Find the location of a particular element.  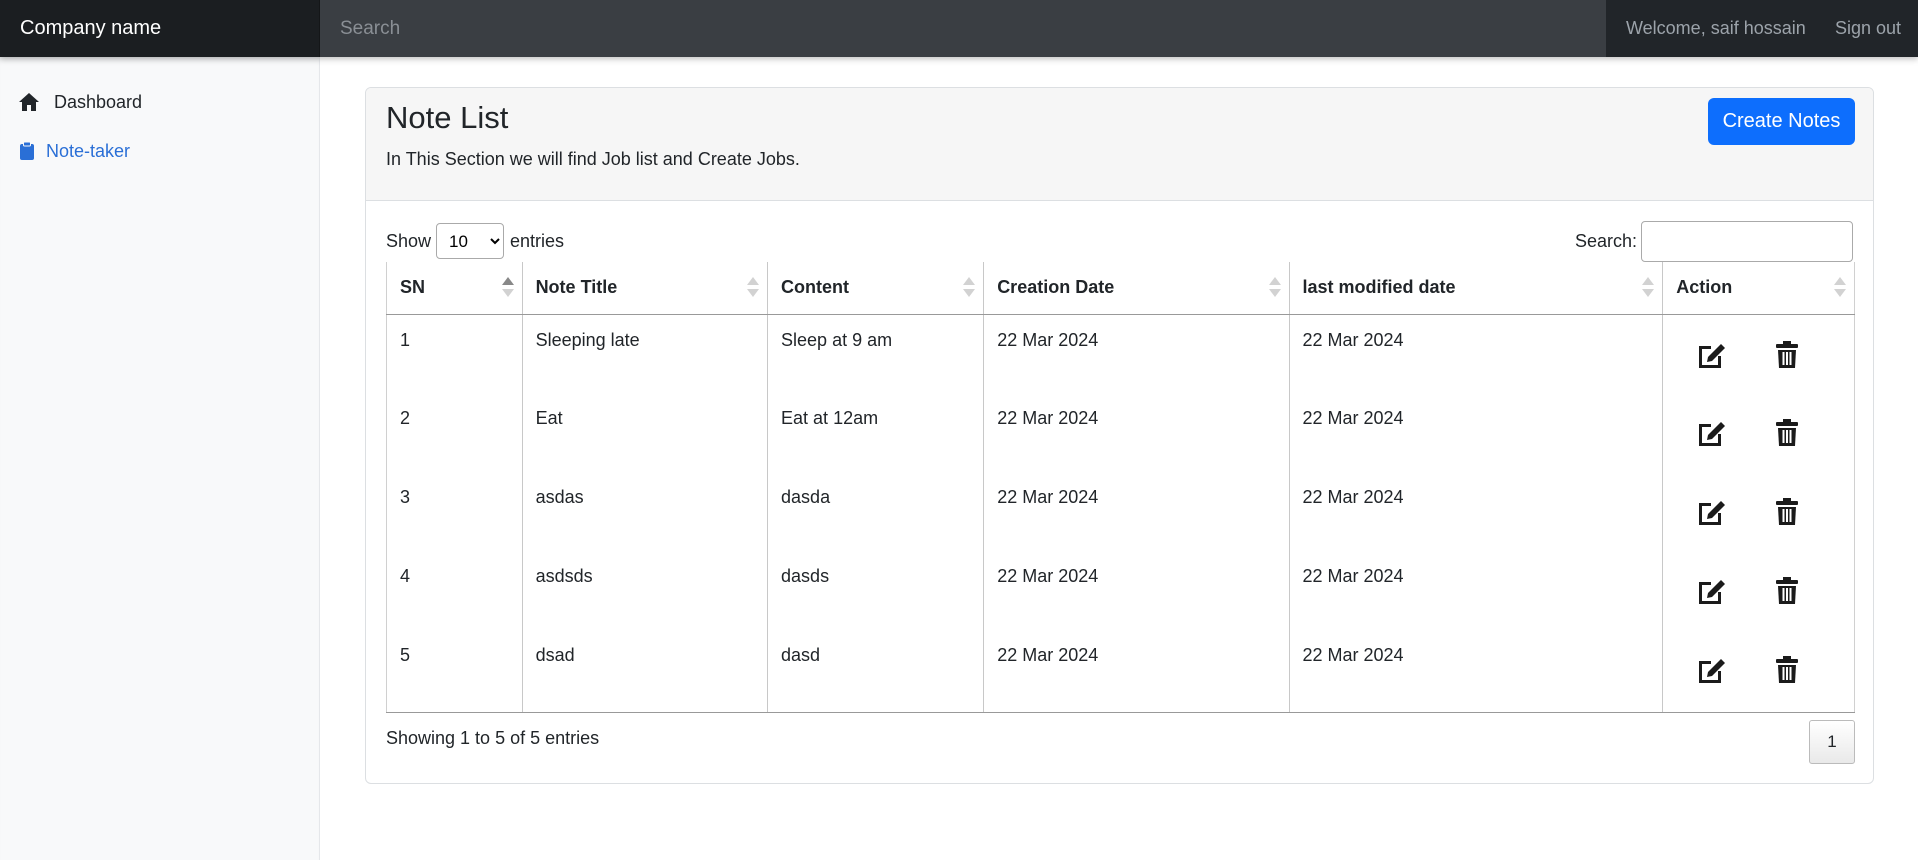

cell-note-title: asdsds is located at coordinates (644, 590).